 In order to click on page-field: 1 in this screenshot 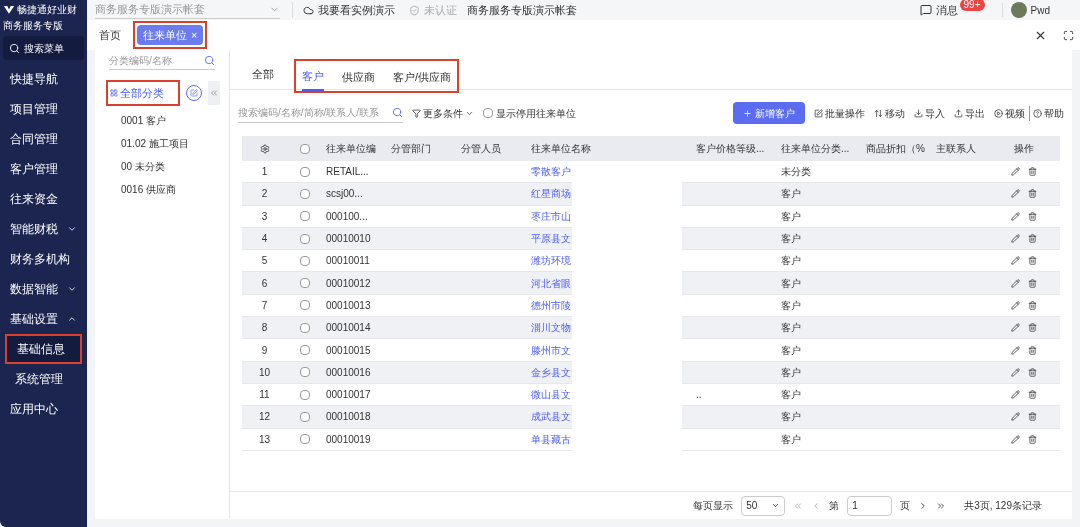, I will do `click(870, 505)`.